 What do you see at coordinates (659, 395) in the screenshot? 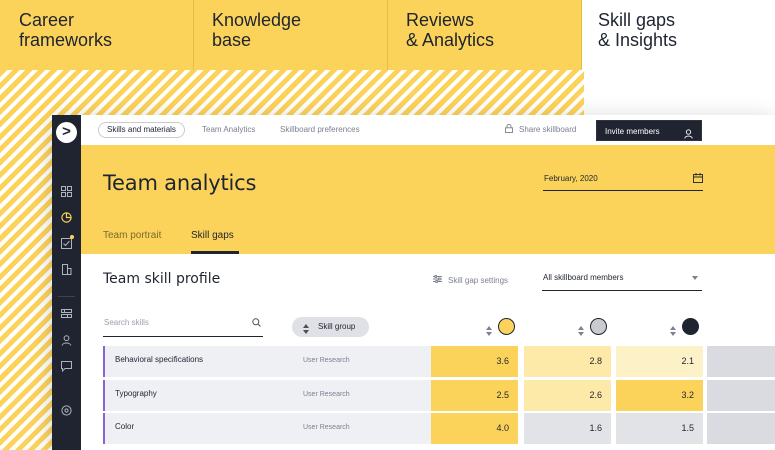
I see `score-cell: 3.2` at bounding box center [659, 395].